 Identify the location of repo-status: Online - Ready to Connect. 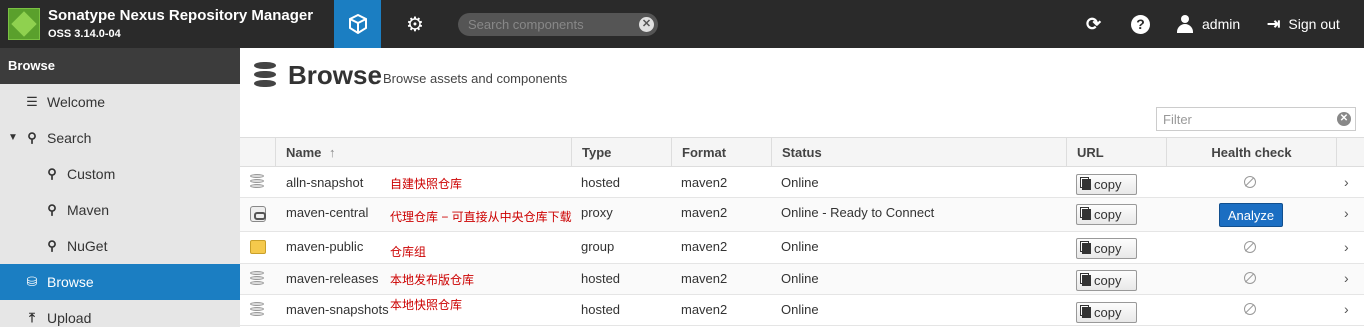
(858, 212).